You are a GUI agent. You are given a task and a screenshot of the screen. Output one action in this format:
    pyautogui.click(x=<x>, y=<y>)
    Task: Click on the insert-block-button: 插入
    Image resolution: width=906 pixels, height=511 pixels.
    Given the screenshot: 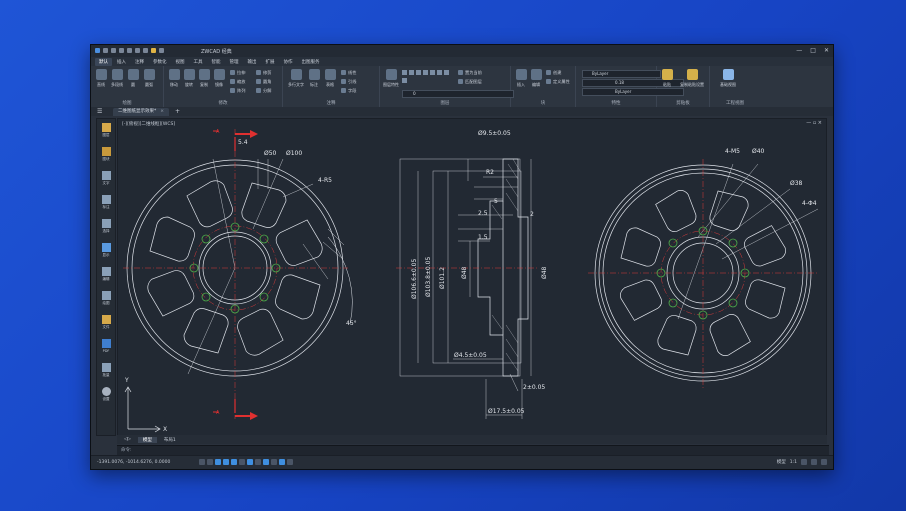 What is the action you would take?
    pyautogui.click(x=521, y=78)
    